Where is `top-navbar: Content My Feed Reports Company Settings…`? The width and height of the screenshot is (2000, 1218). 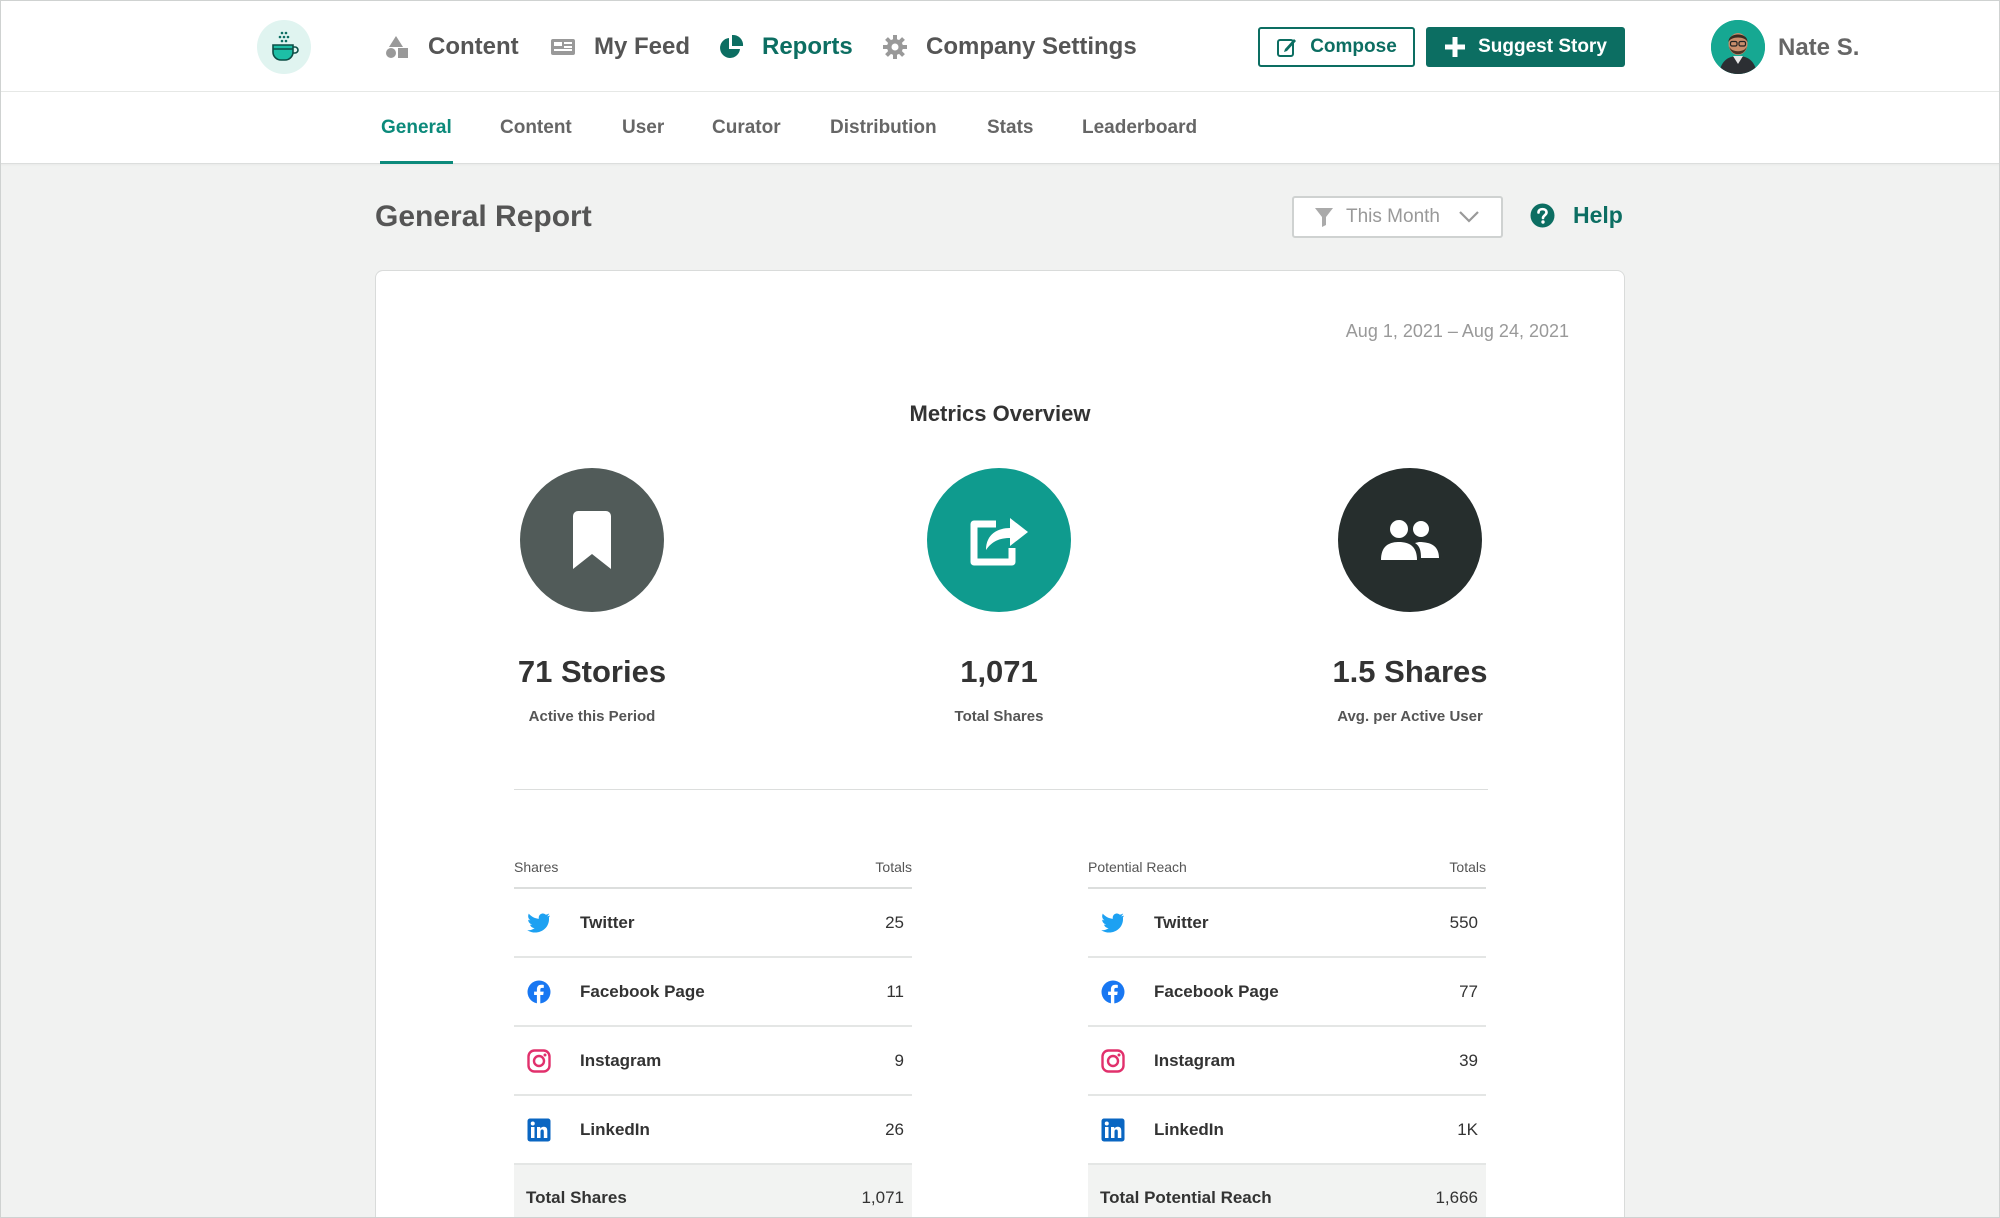
top-navbar: Content My Feed Reports Company Settings… is located at coordinates (1000, 46).